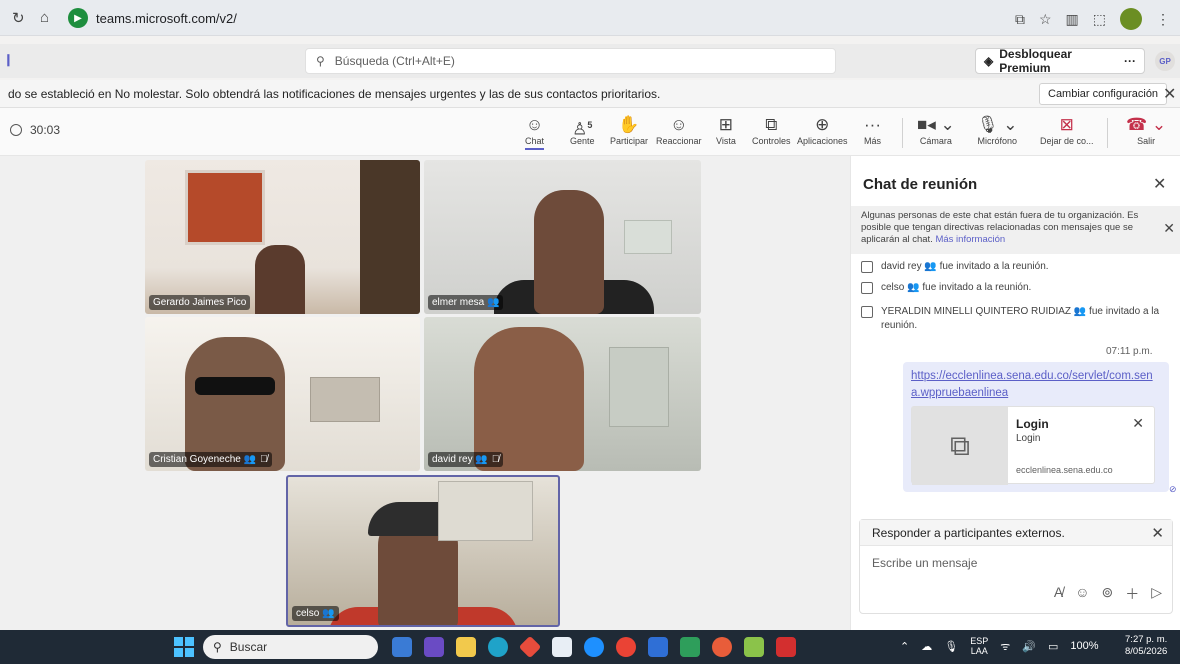 This screenshot has width=1180, height=664. What do you see at coordinates (1131, 19) in the screenshot?
I see `profile-avatar` at bounding box center [1131, 19].